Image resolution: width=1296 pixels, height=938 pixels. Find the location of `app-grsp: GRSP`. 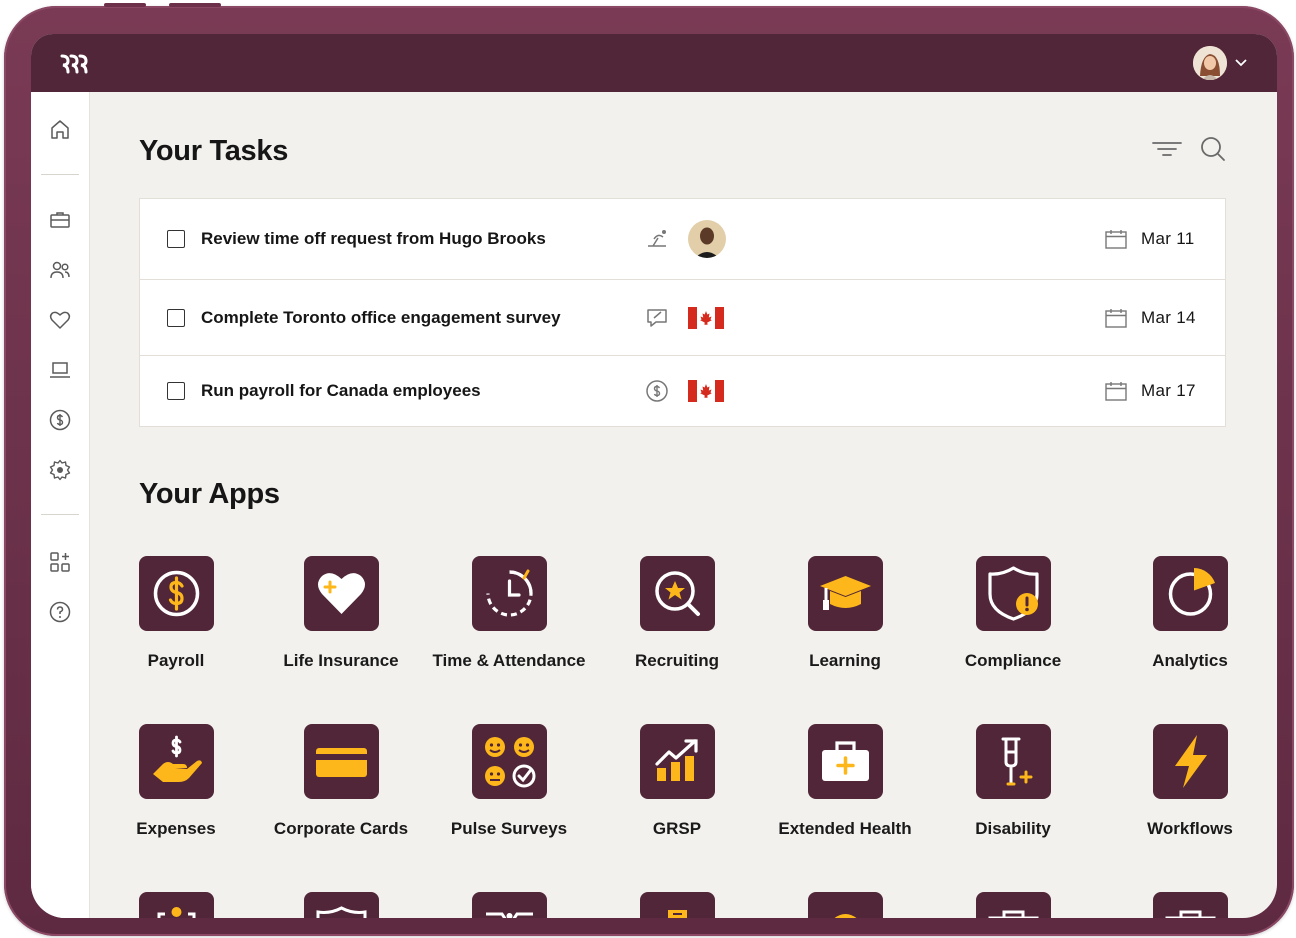

app-grsp: GRSP is located at coordinates (677, 781).